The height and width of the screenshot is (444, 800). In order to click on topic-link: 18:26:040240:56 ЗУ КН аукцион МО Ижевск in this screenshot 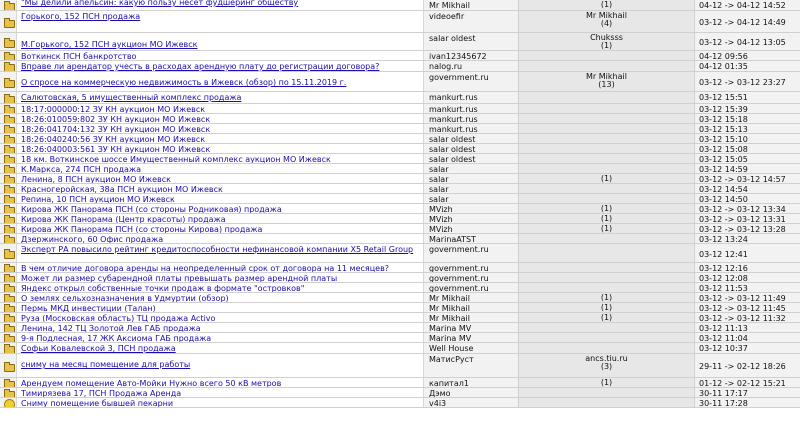, I will do `click(222, 139)`.